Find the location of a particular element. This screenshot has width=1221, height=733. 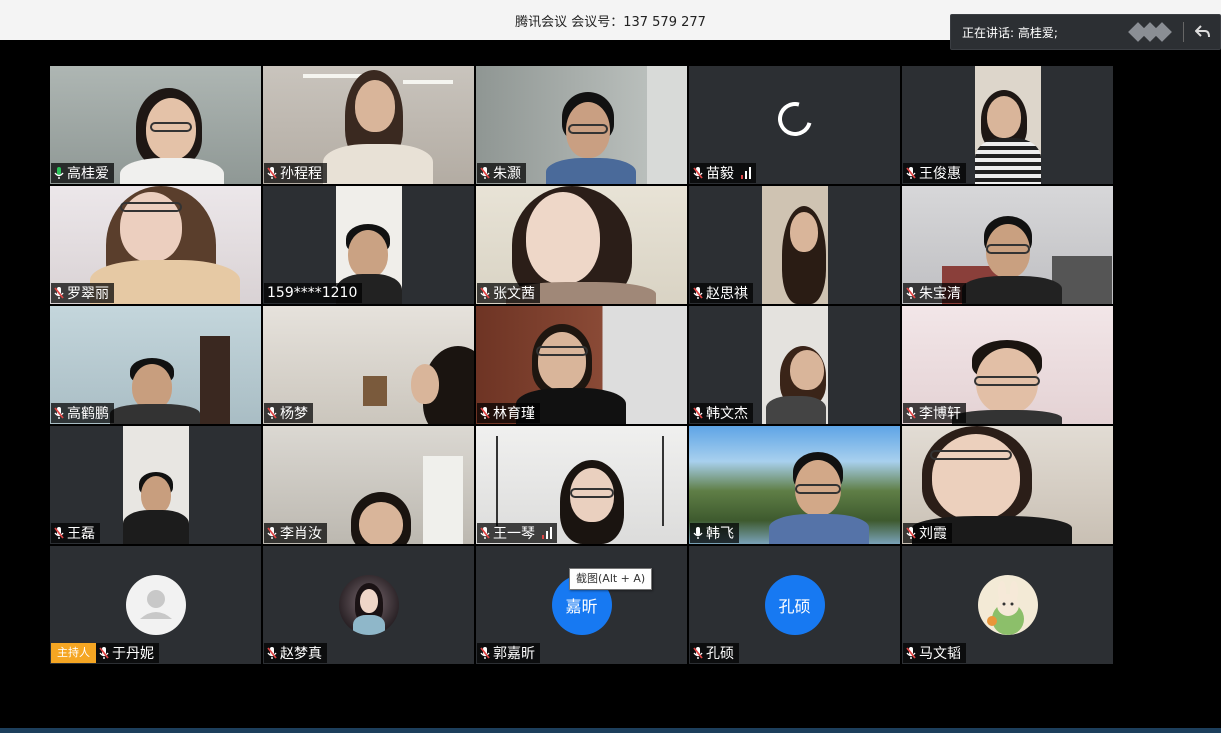

mic-active-icon is located at coordinates (59, 173).